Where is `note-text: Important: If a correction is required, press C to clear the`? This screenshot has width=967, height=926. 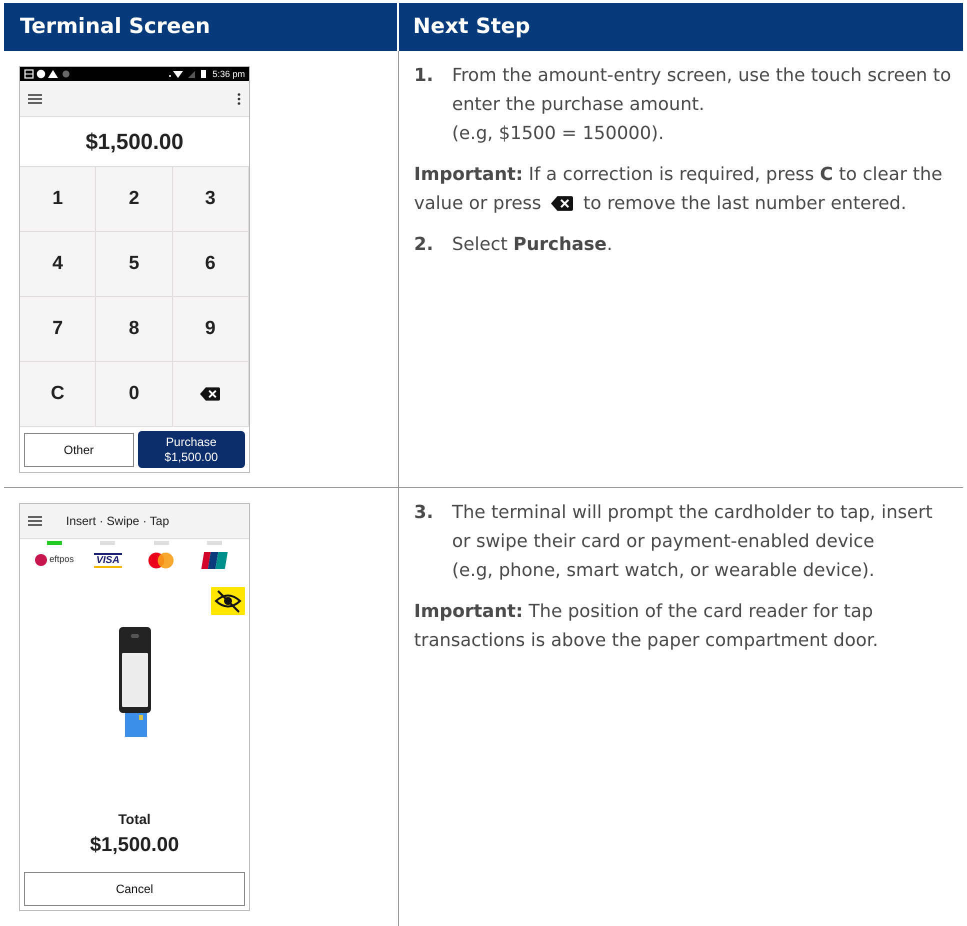 note-text: Important: If a correction is required, press C to clear the is located at coordinates (678, 175).